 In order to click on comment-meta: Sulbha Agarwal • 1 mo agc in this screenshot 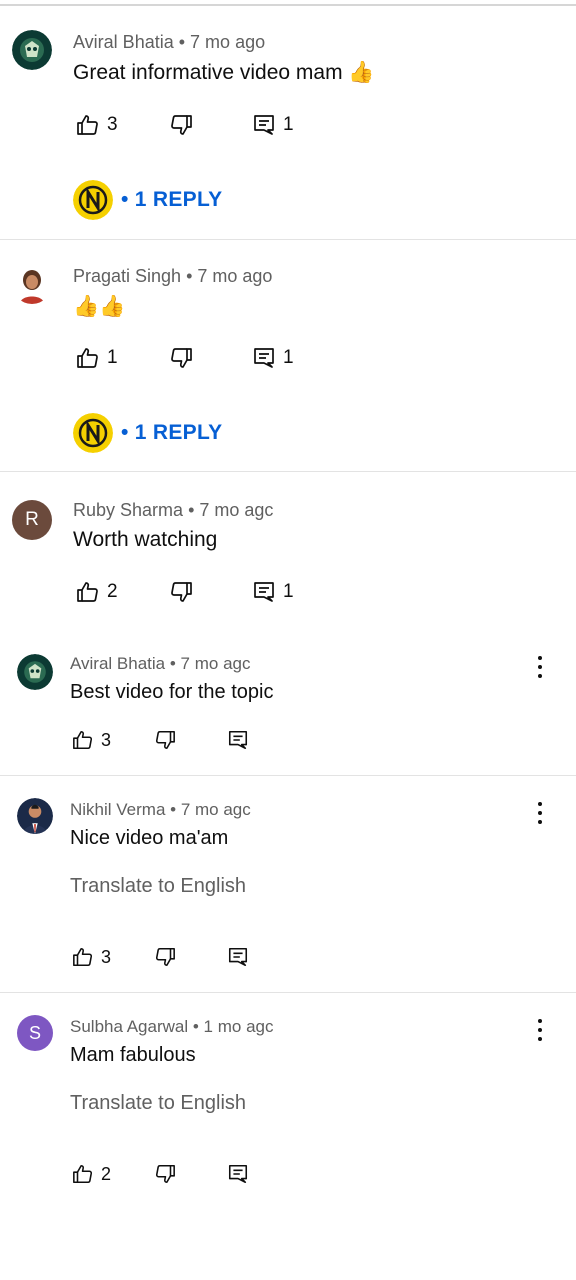, I will do `click(172, 1026)`.